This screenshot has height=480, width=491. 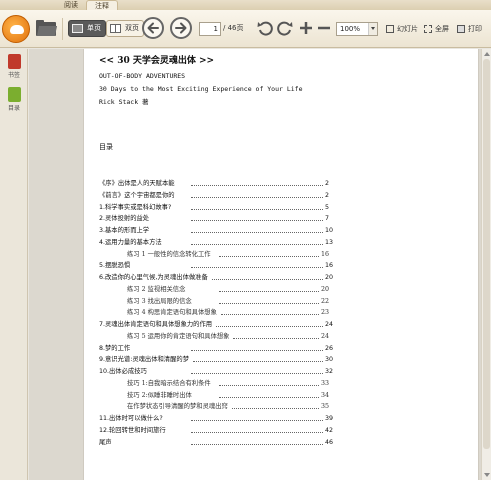 What do you see at coordinates (137, 195) in the screenshot?
I see `toc-row-label: 《前言》这个宇宙都是你的` at bounding box center [137, 195].